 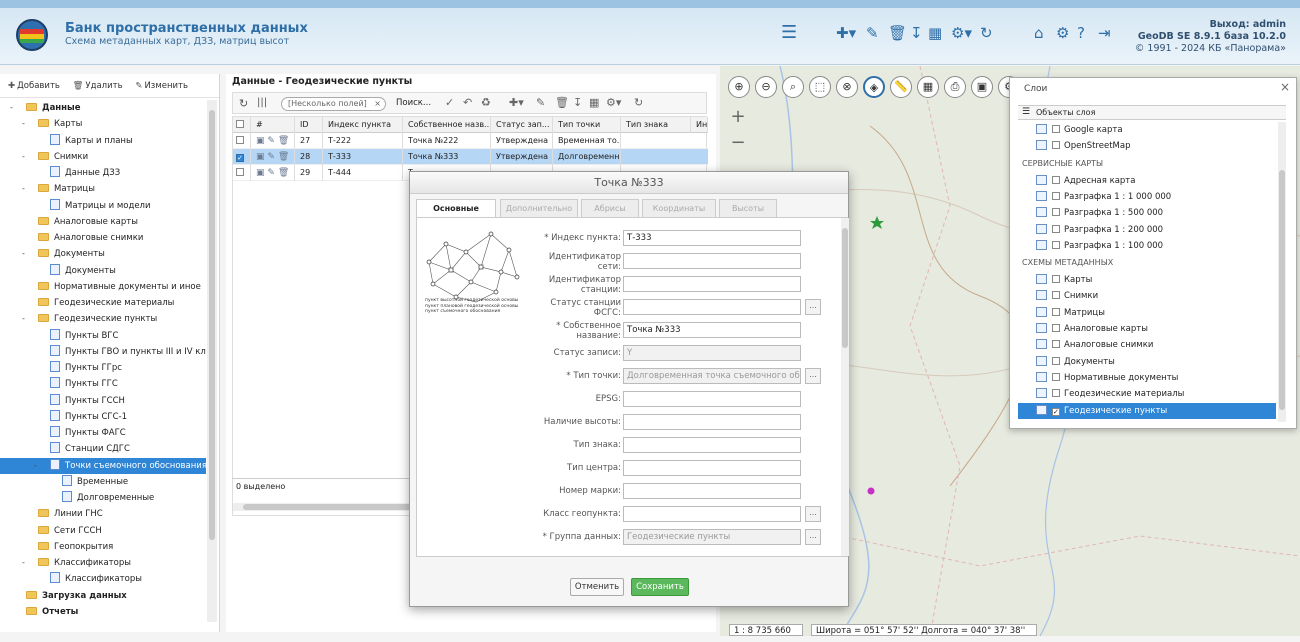 What do you see at coordinates (1147, 410) in the screenshot?
I see `layer-item: ✓ Геодезические пункты` at bounding box center [1147, 410].